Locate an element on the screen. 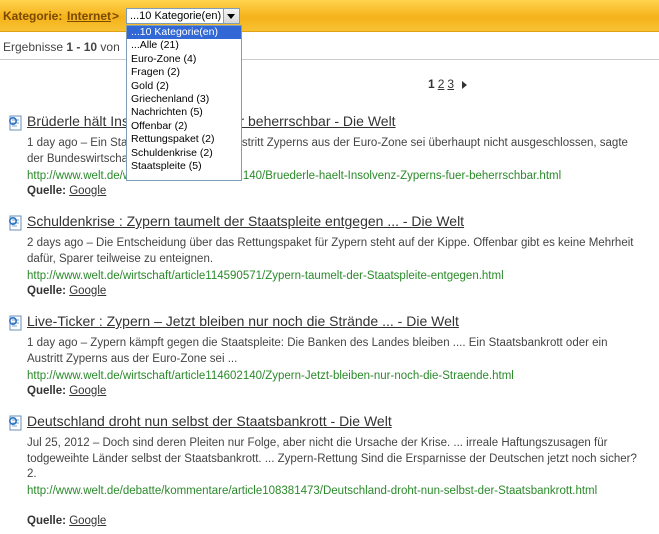  current-page: 1 is located at coordinates (431, 84).